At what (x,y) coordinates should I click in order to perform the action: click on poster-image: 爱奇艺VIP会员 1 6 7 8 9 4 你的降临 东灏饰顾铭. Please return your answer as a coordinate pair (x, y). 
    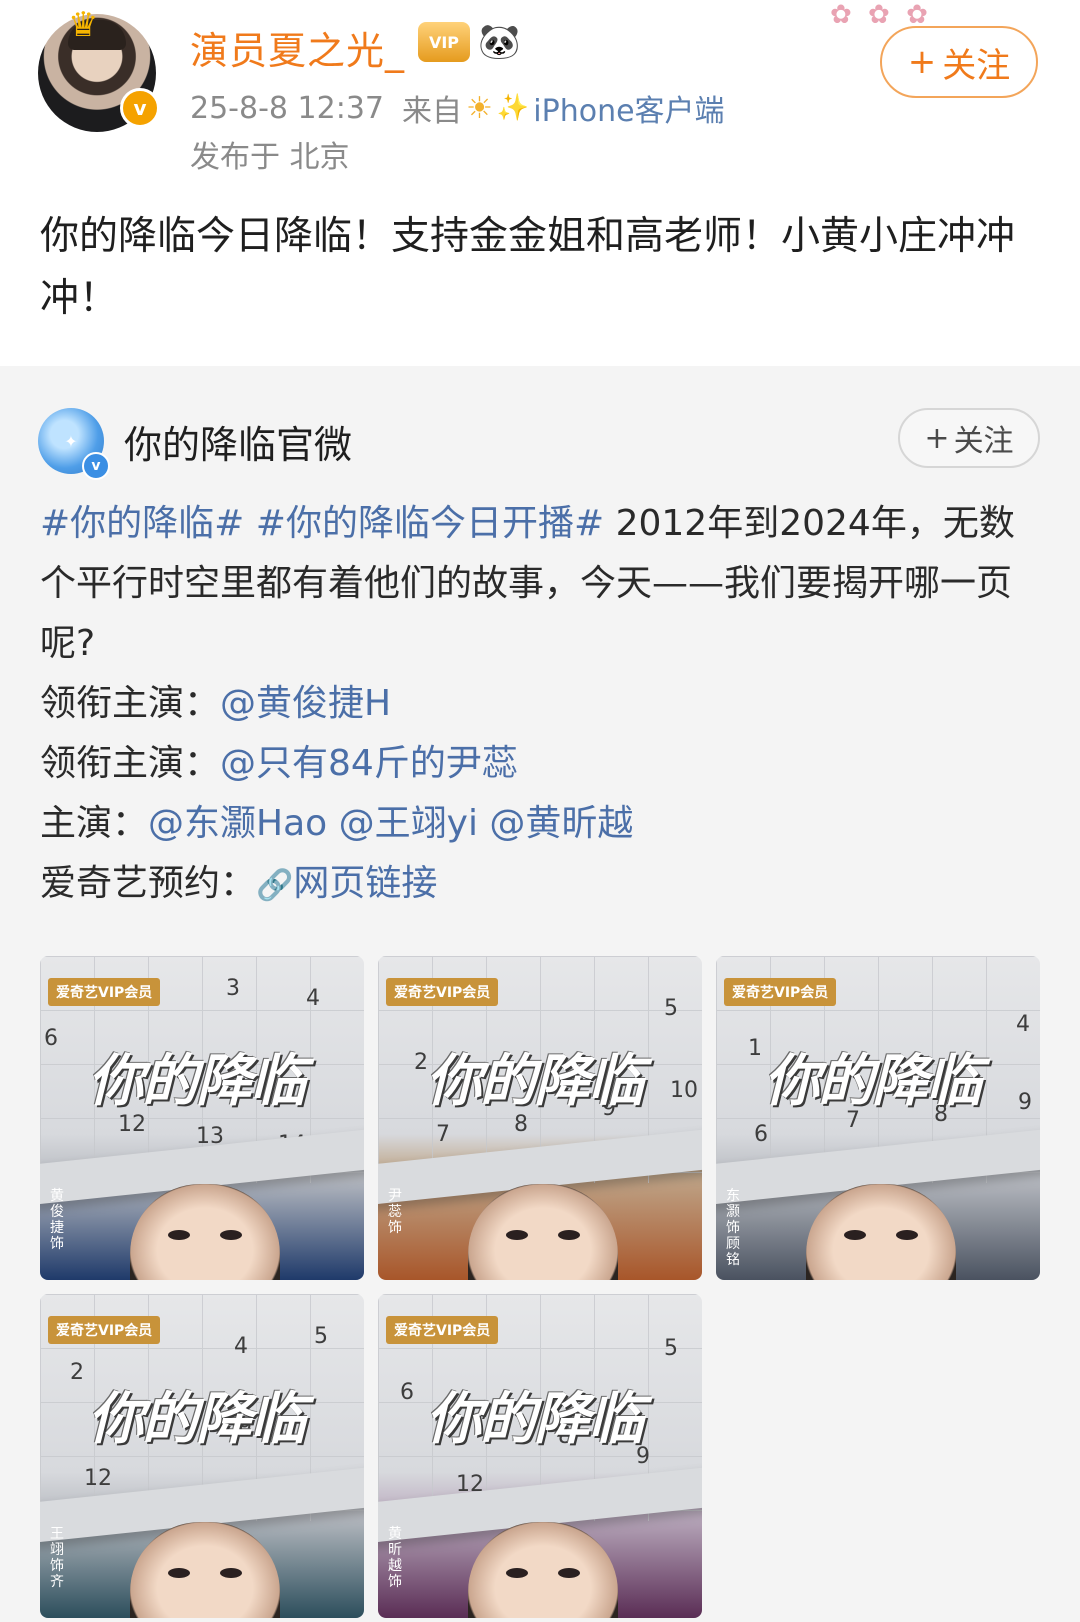
    Looking at the image, I should click on (878, 1118).